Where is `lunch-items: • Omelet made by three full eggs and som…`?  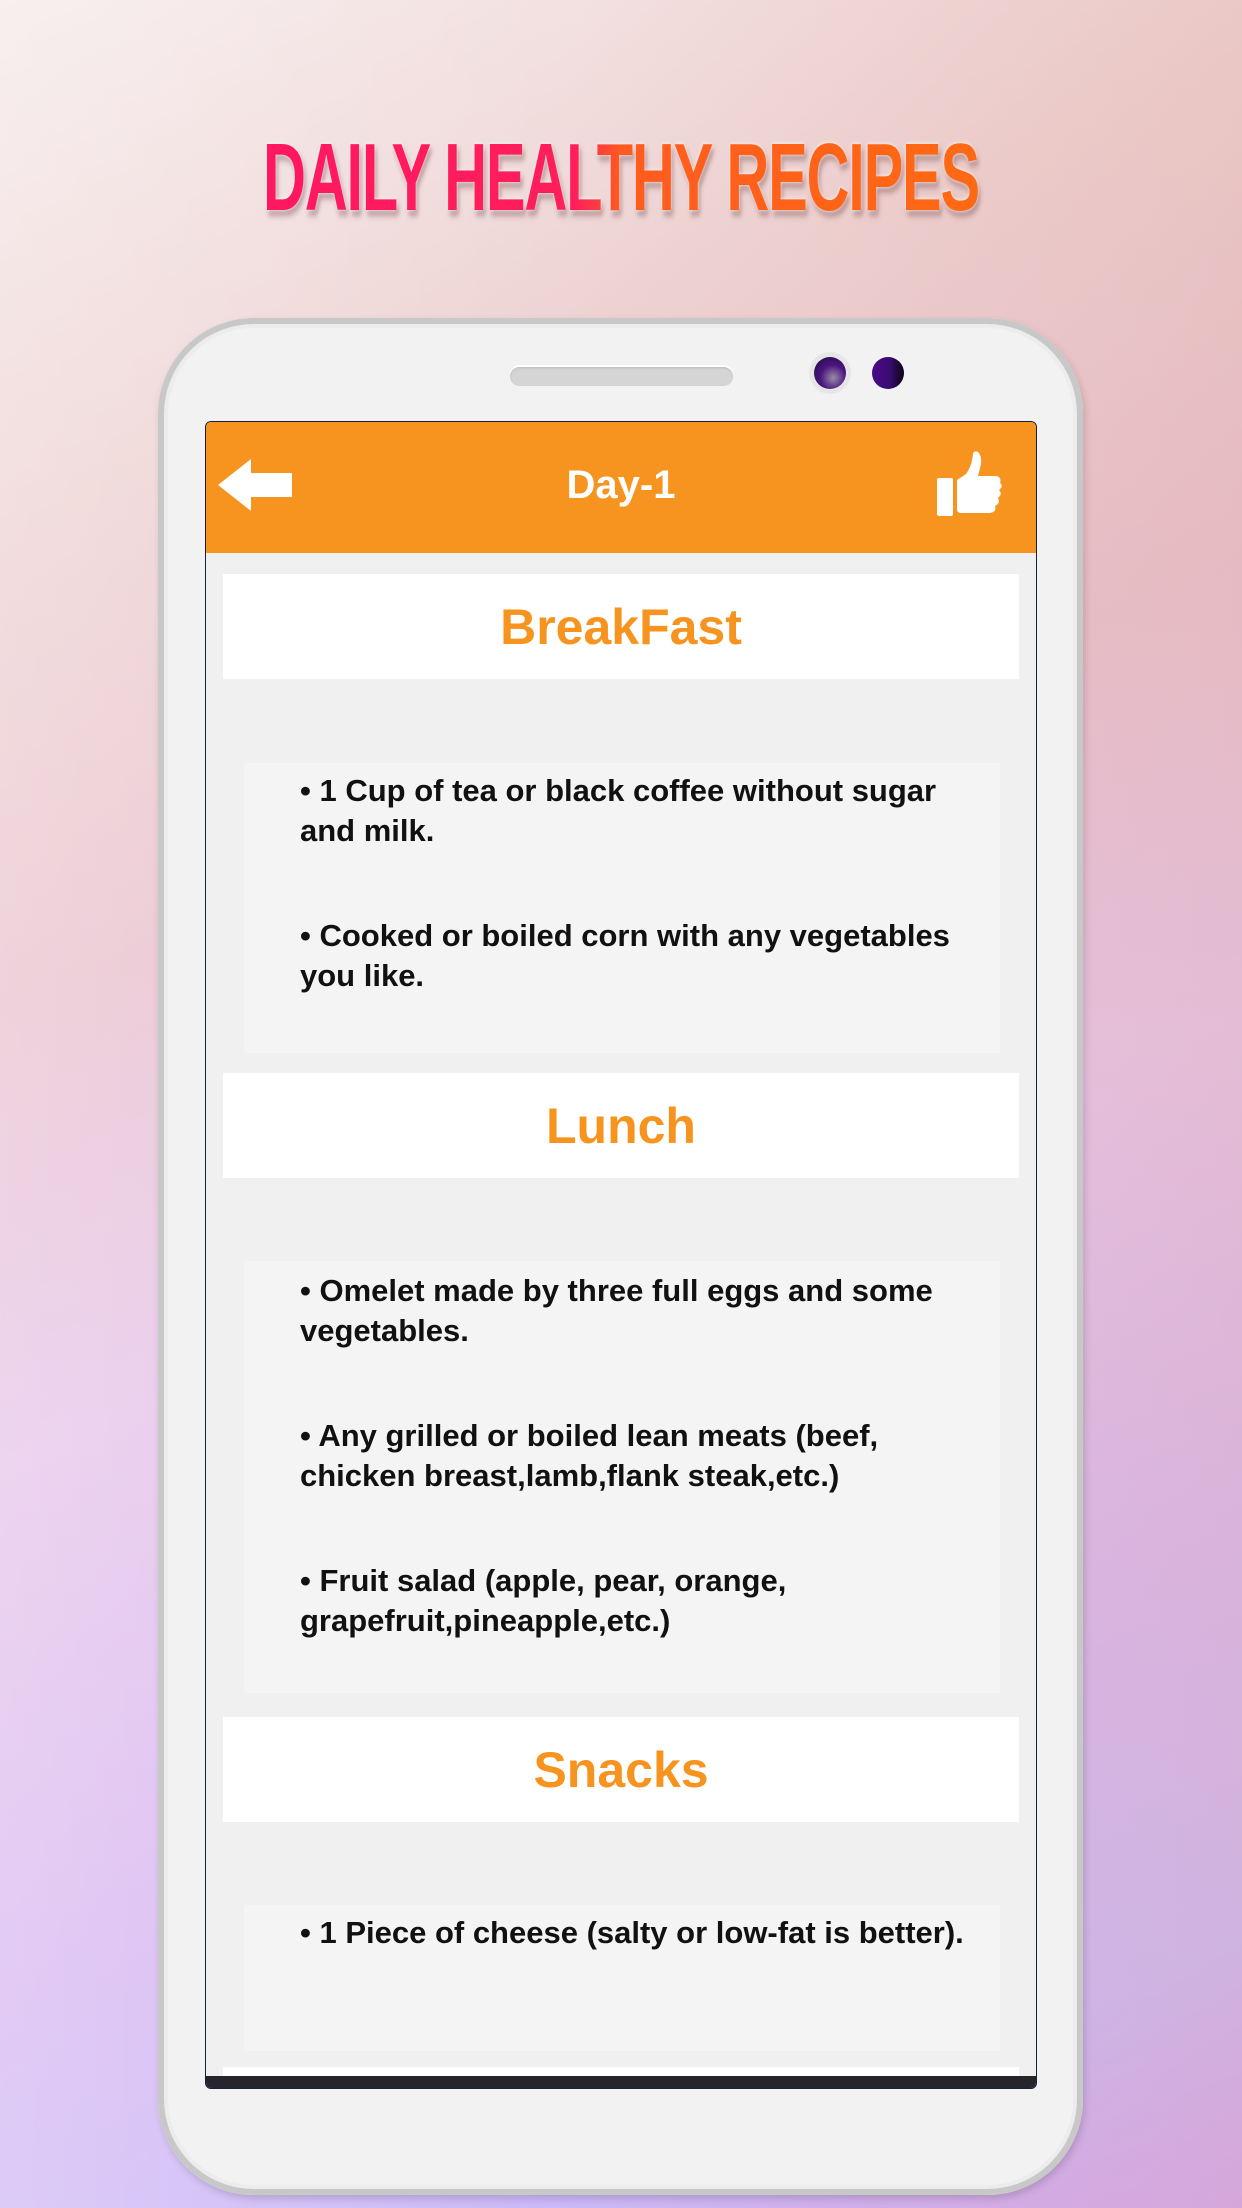 lunch-items: • Omelet made by three full eggs and som… is located at coordinates (622, 1477).